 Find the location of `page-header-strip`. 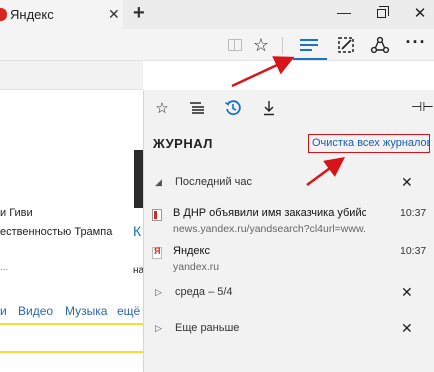

page-header-strip is located at coordinates (71, 75).